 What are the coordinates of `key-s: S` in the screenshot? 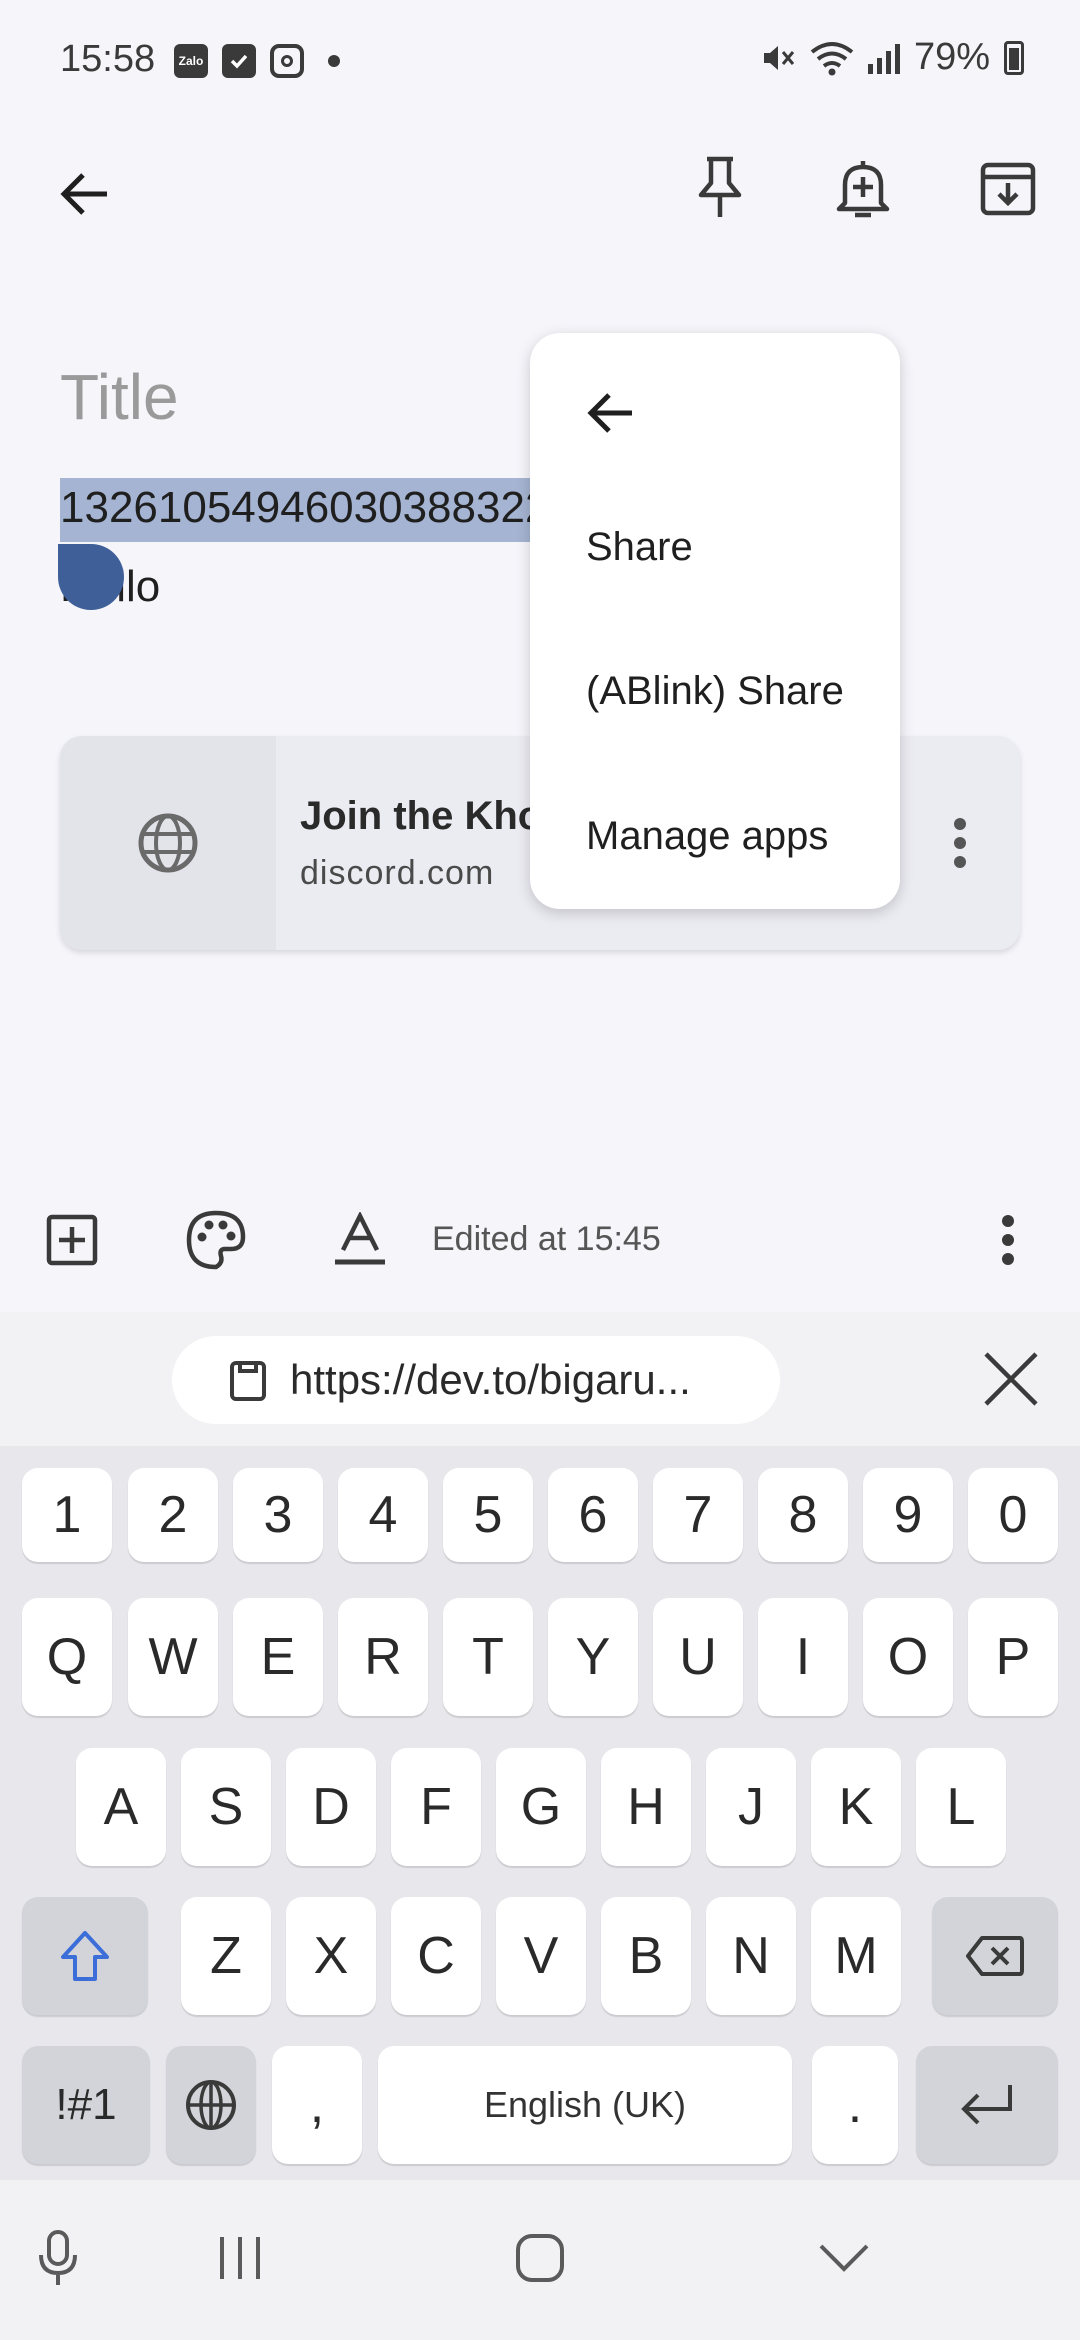 It's located at (226, 1807).